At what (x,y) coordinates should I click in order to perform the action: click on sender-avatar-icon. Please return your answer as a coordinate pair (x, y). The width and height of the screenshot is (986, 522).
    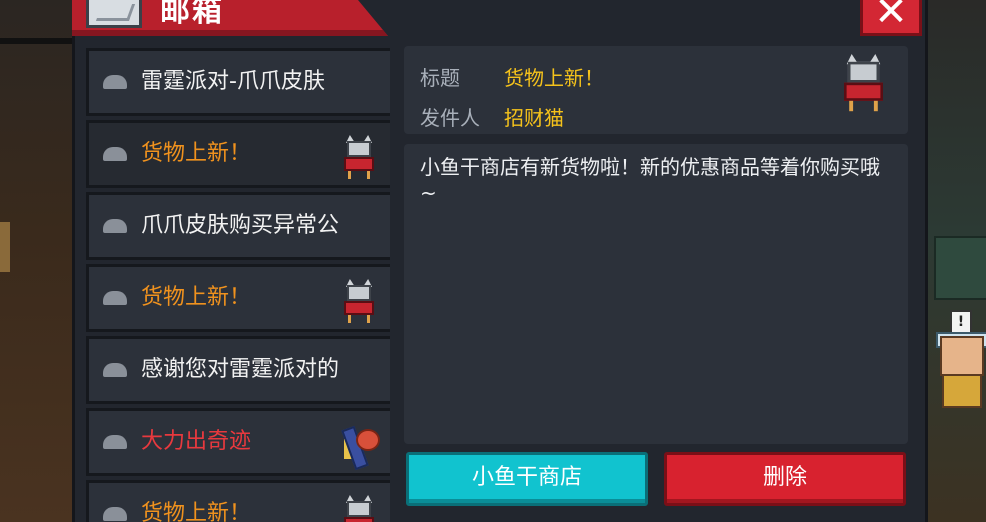
    Looking at the image, I should click on (870, 99).